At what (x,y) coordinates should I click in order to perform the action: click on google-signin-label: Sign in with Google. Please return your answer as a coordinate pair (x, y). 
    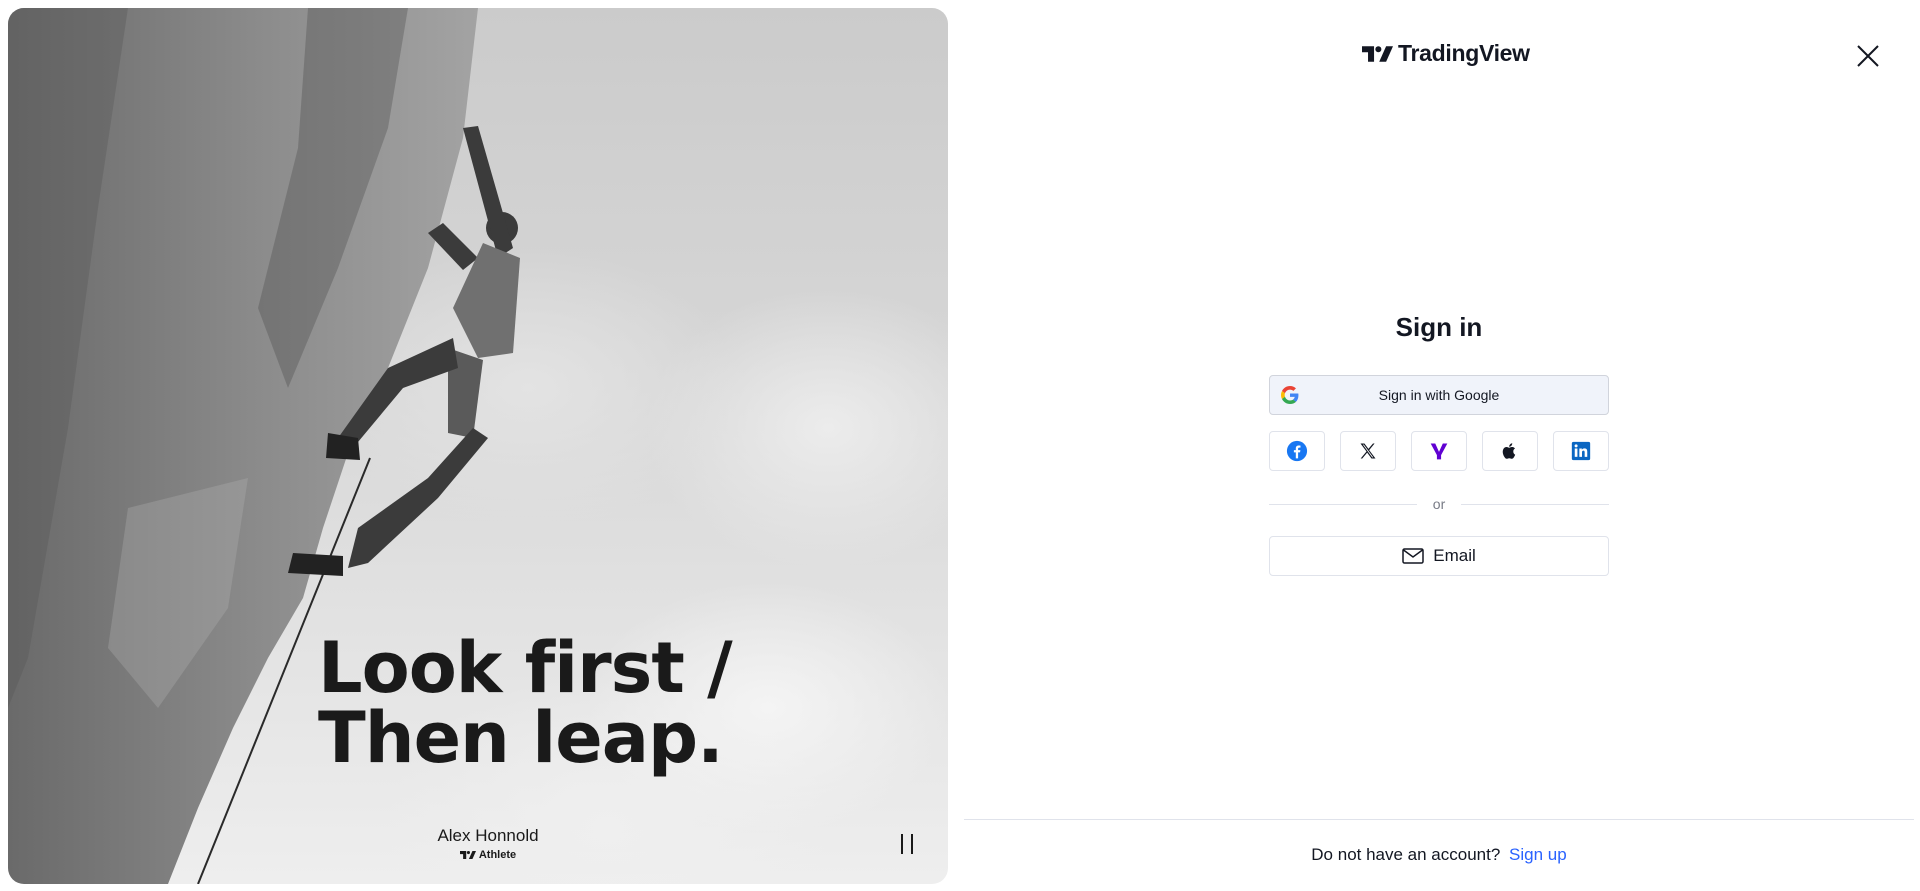
    Looking at the image, I should click on (1439, 395).